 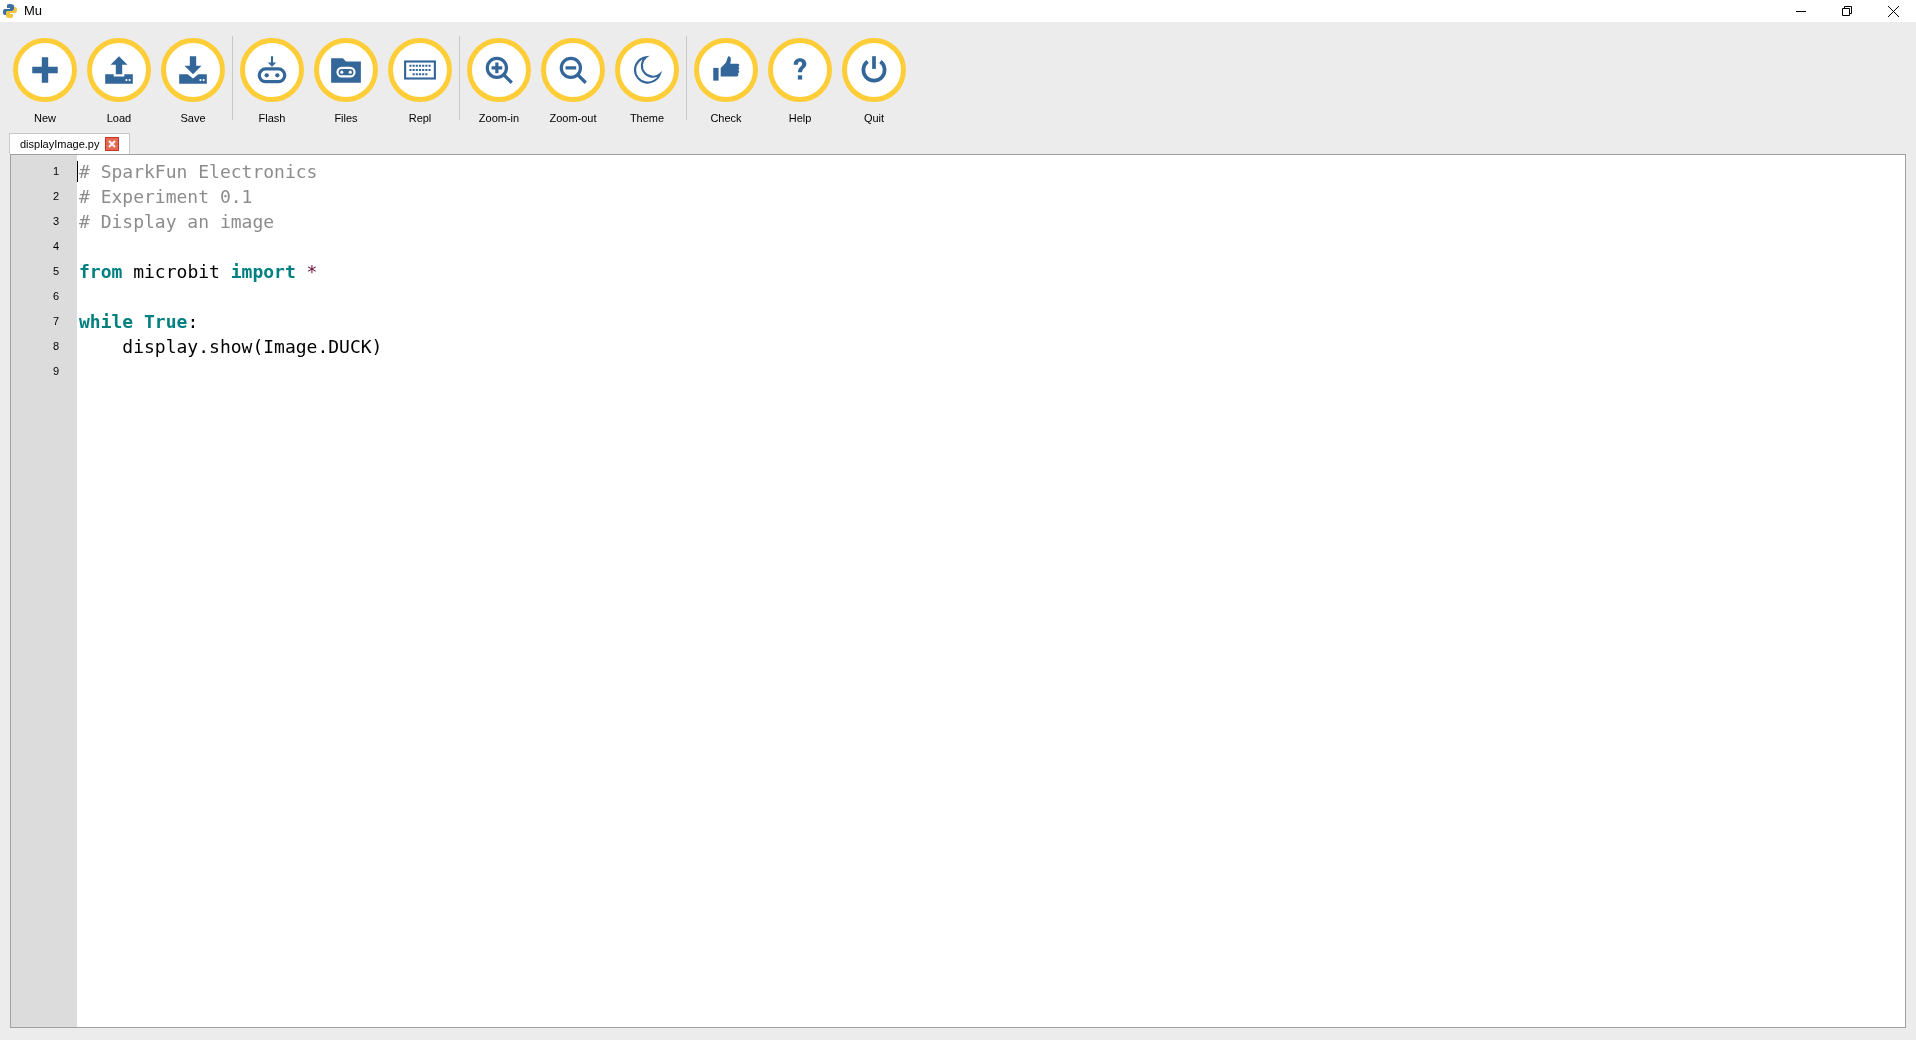 What do you see at coordinates (55, 222) in the screenshot?
I see `line-number: 3` at bounding box center [55, 222].